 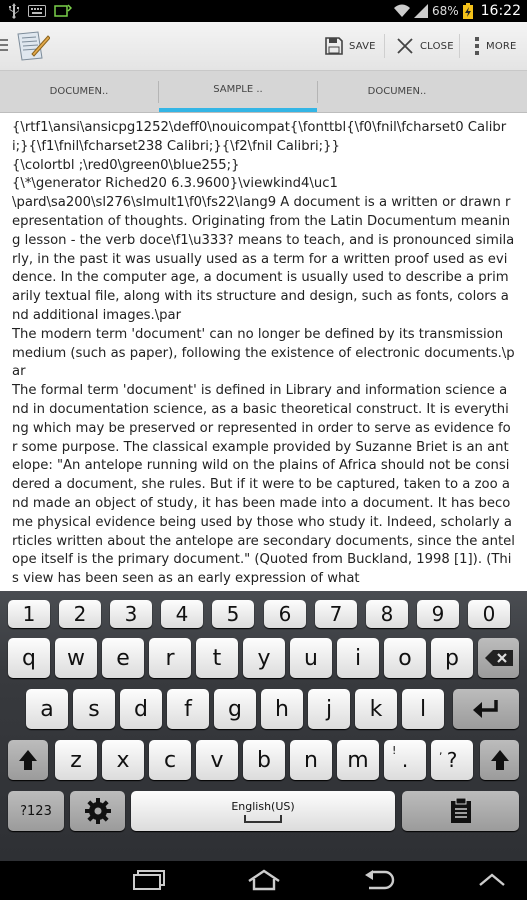 What do you see at coordinates (467, 11) in the screenshot?
I see `battery-icon` at bounding box center [467, 11].